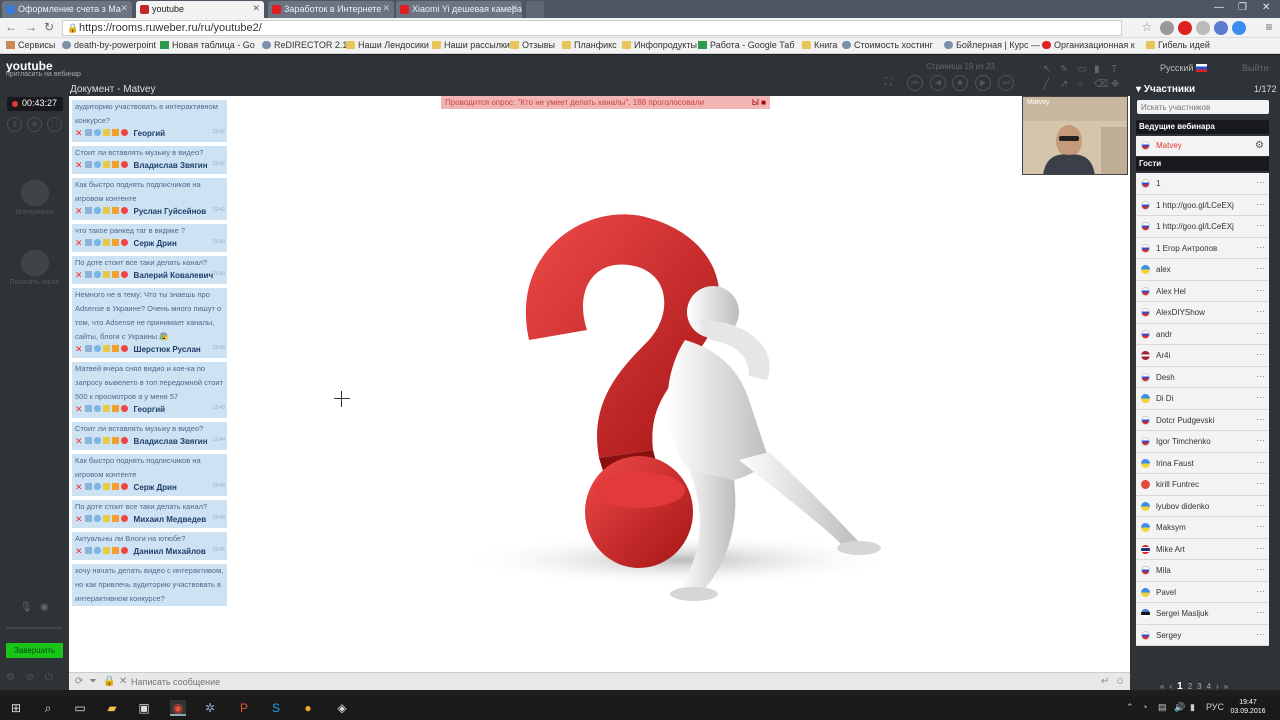 Image resolution: width=1280 pixels, height=720 pixels. Describe the element at coordinates (1215, 707) in the screenshot. I see `keyboard-language: РУС` at that location.